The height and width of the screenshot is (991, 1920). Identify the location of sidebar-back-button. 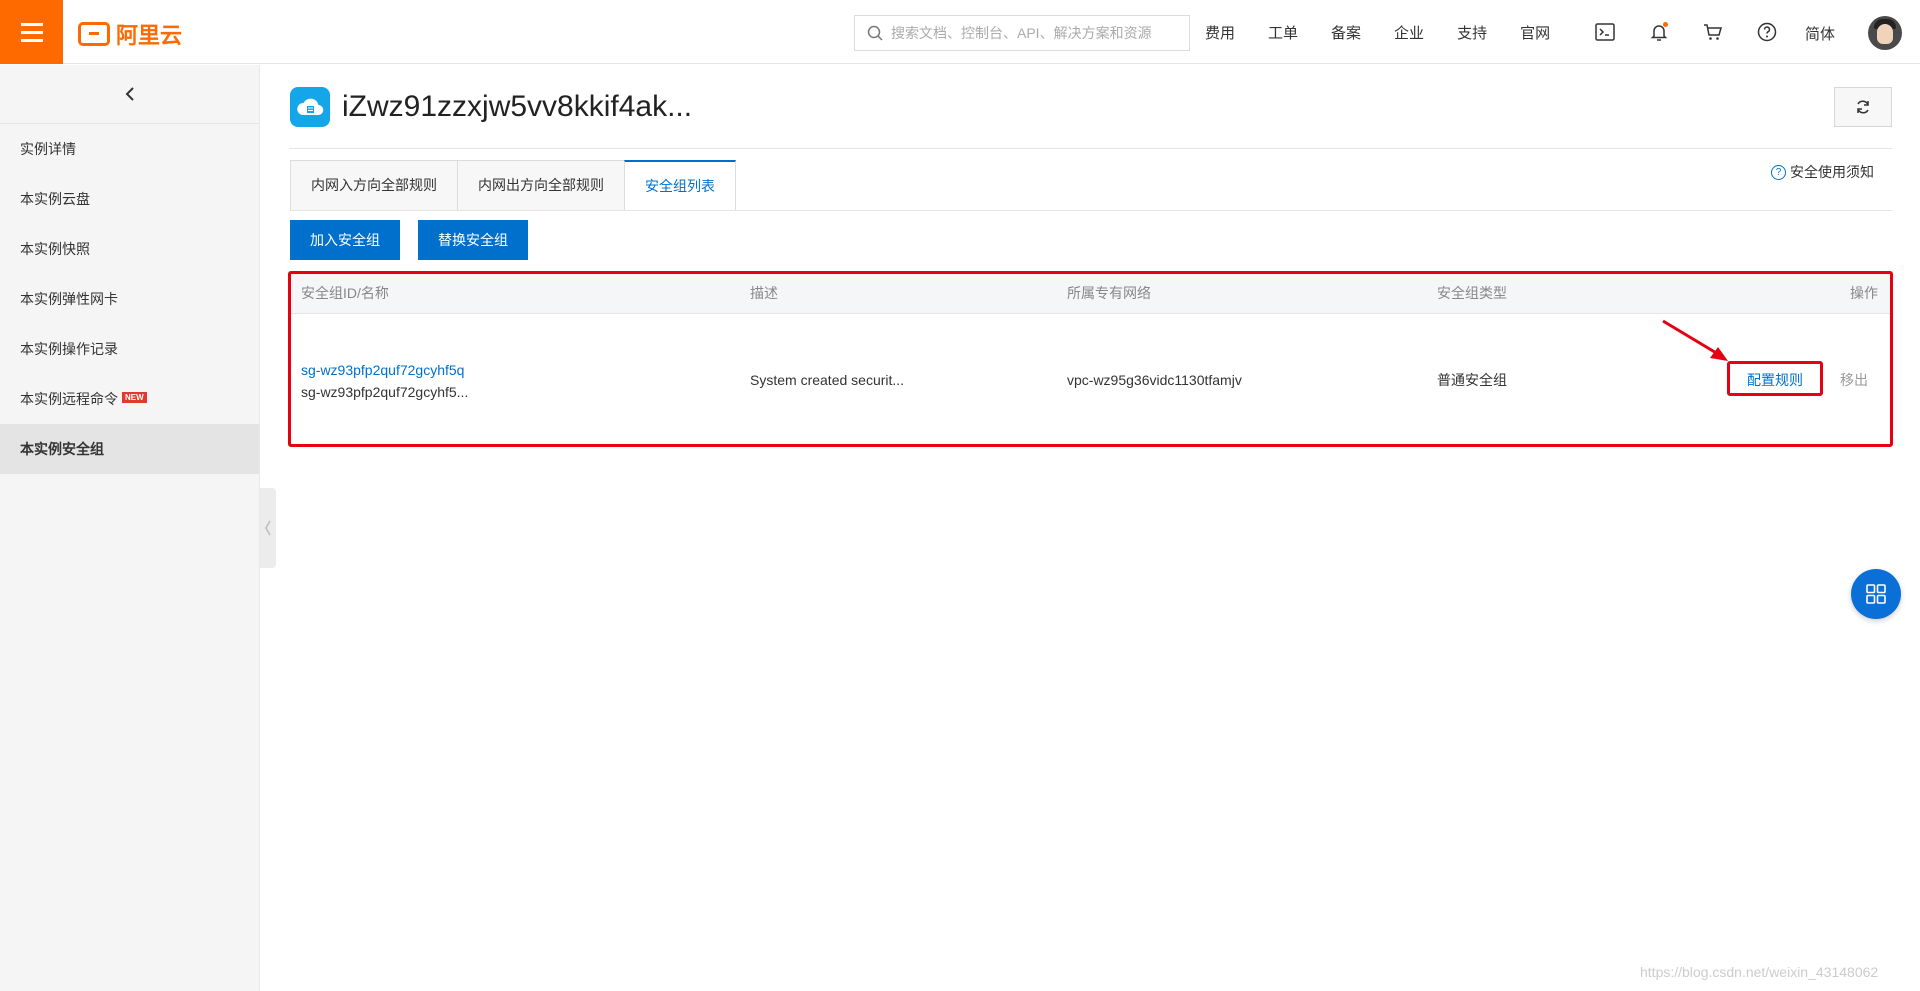
(129, 94).